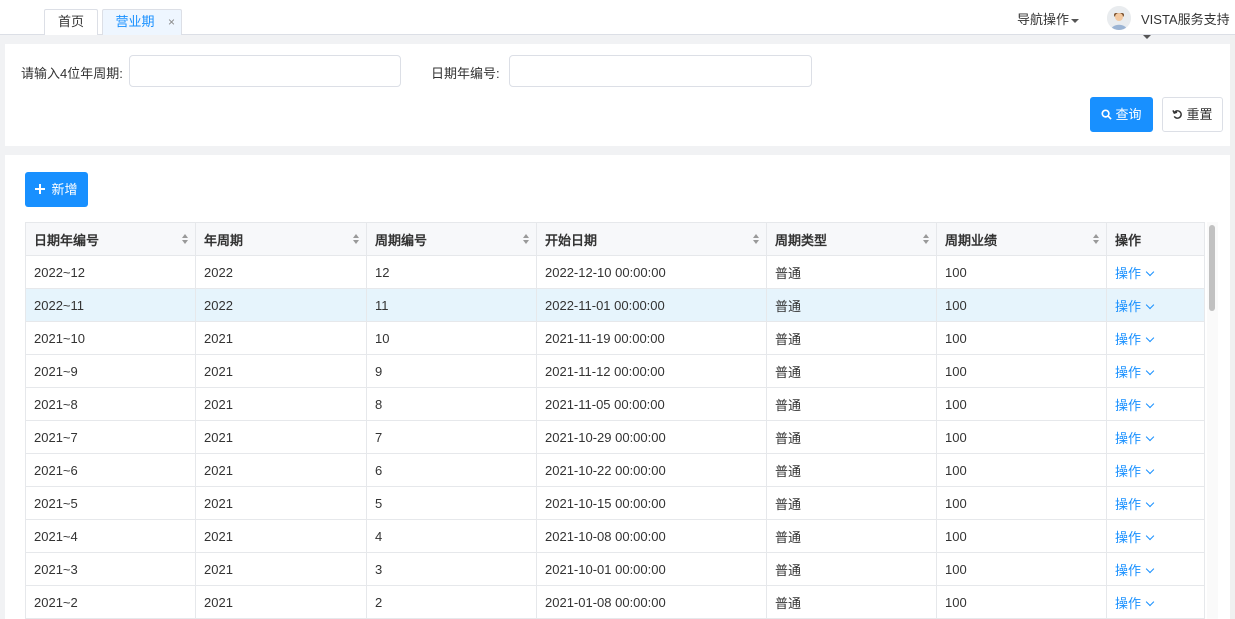  I want to click on table-cell-code: 2021~6, so click(110, 470).